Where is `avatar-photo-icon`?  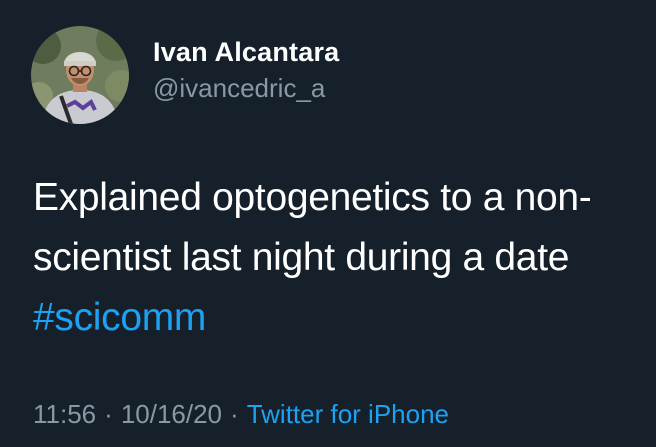
avatar-photo-icon is located at coordinates (80, 75).